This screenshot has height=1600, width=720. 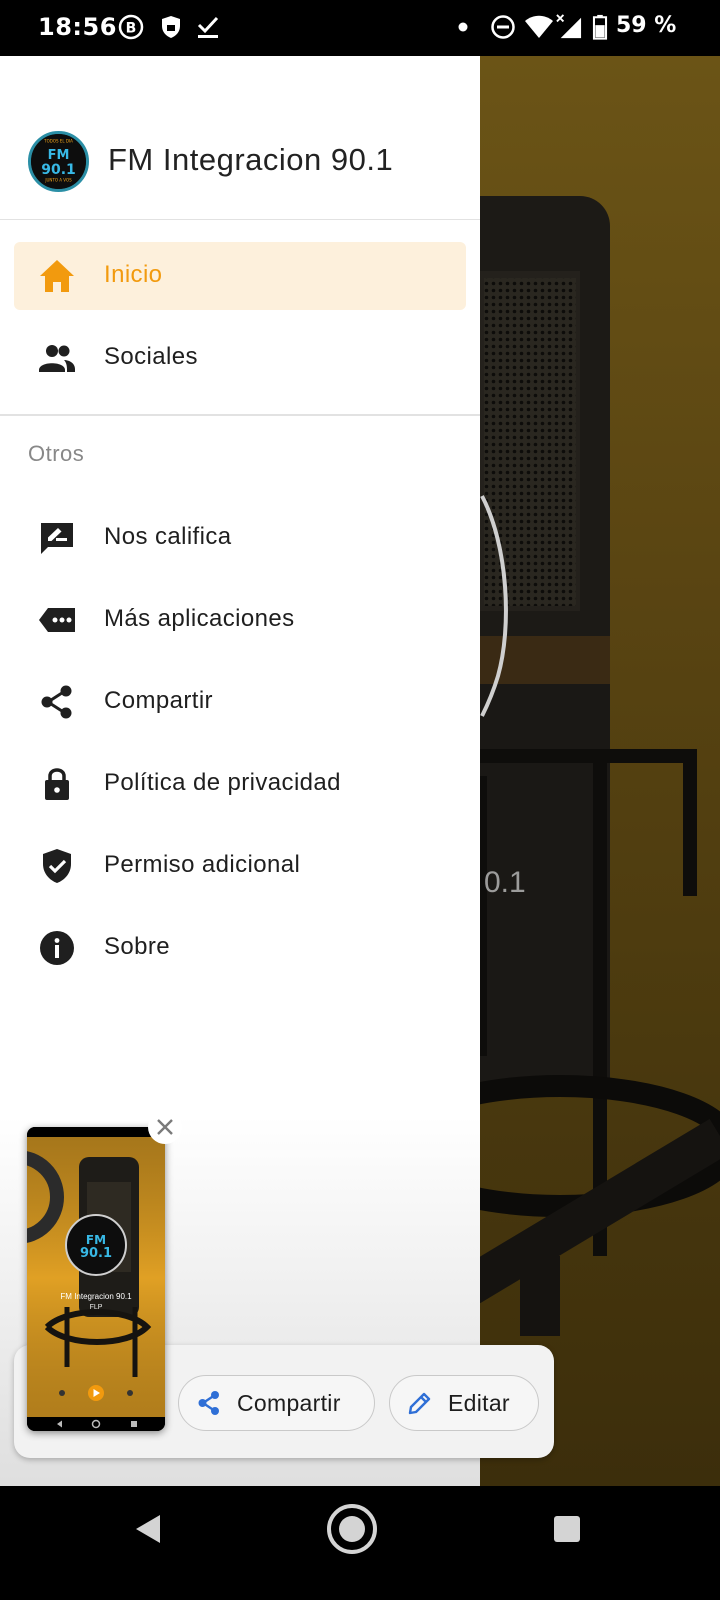 I want to click on nav-item-sobre: Sobre, so click(x=240, y=948).